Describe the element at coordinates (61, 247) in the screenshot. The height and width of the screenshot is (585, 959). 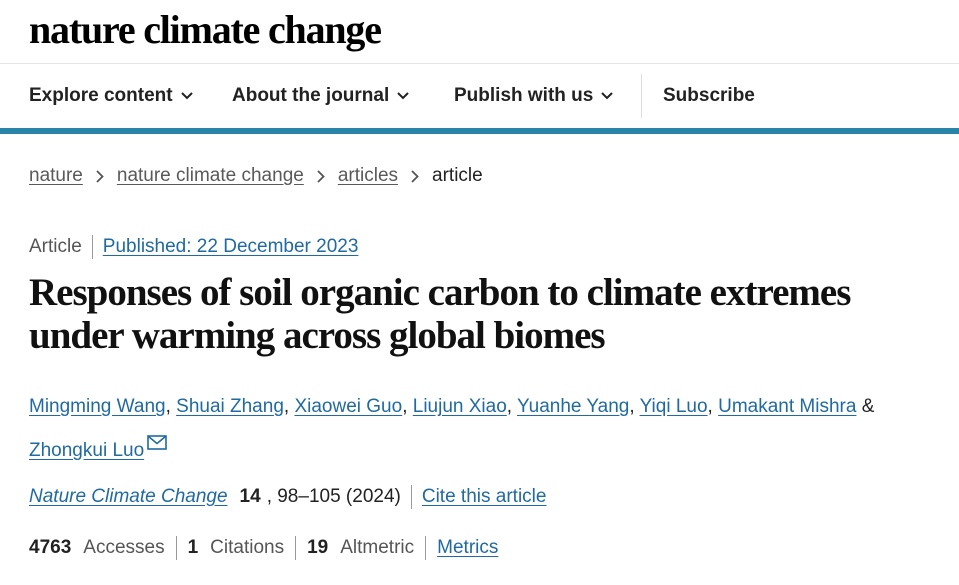
I see `article-type: Article` at that location.